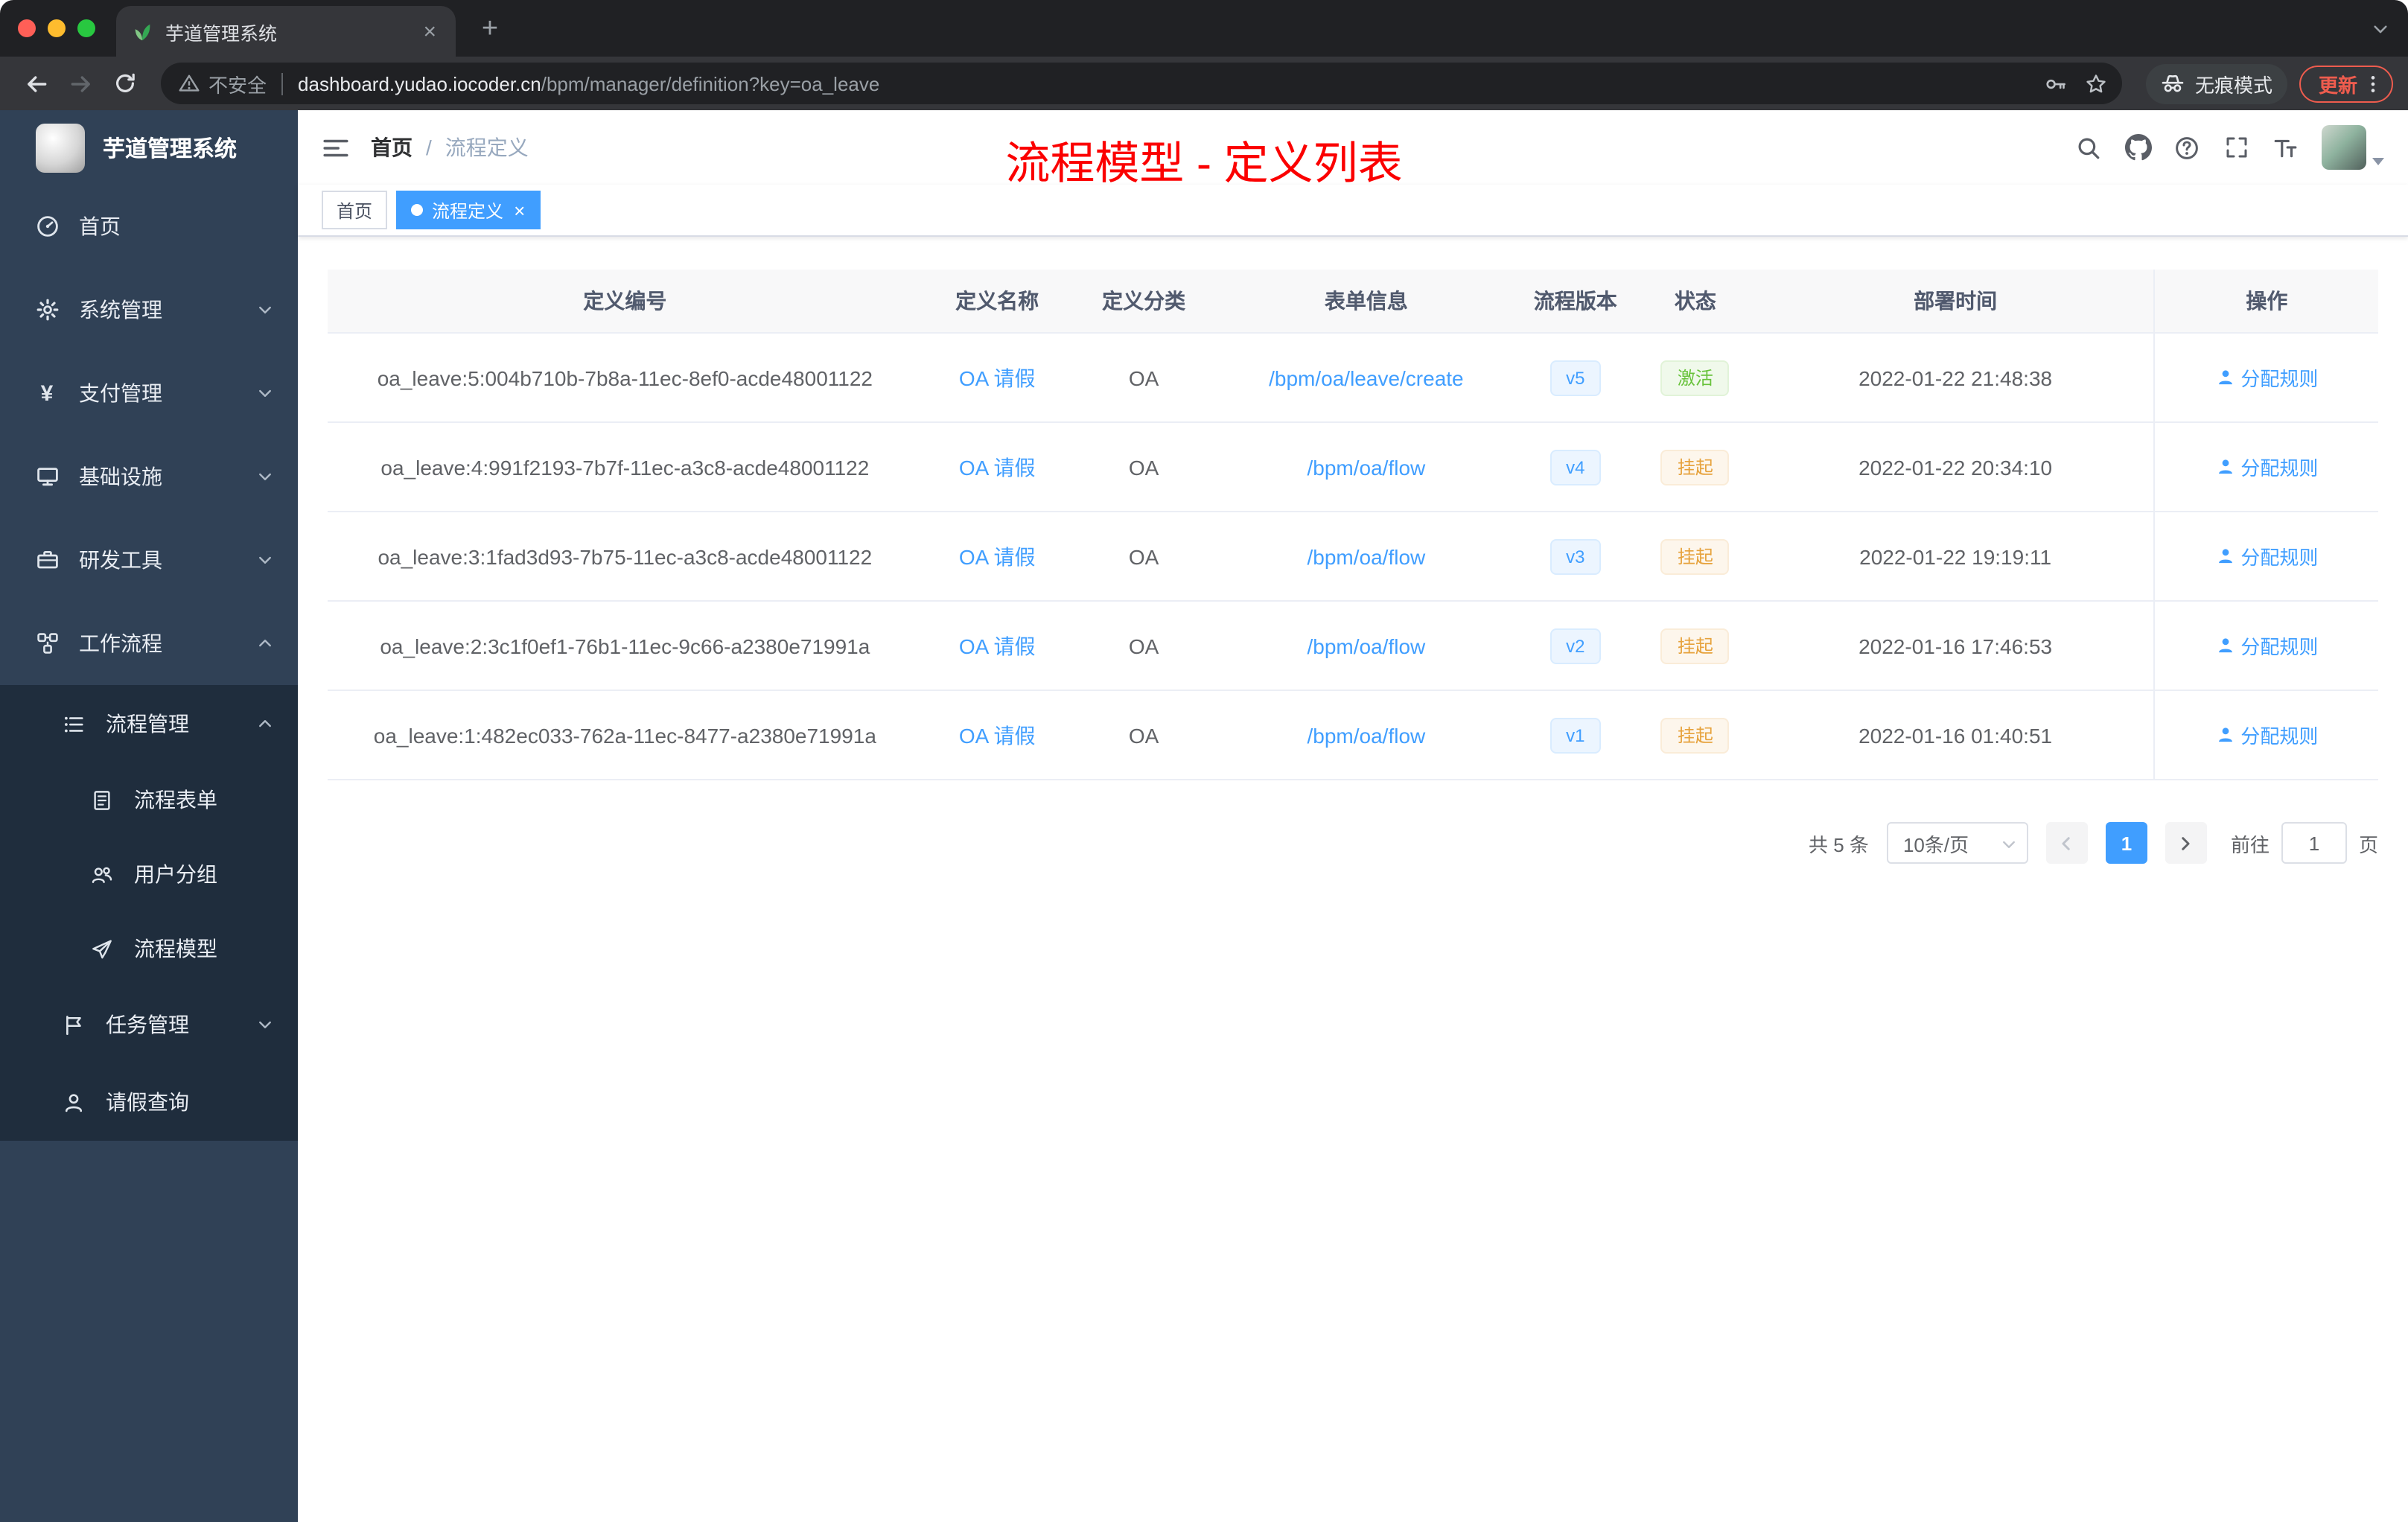 This screenshot has height=1522, width=2408. What do you see at coordinates (710, 83) in the screenshot?
I see `url-path: /bpm/manager/definition?key=oa_leave` at bounding box center [710, 83].